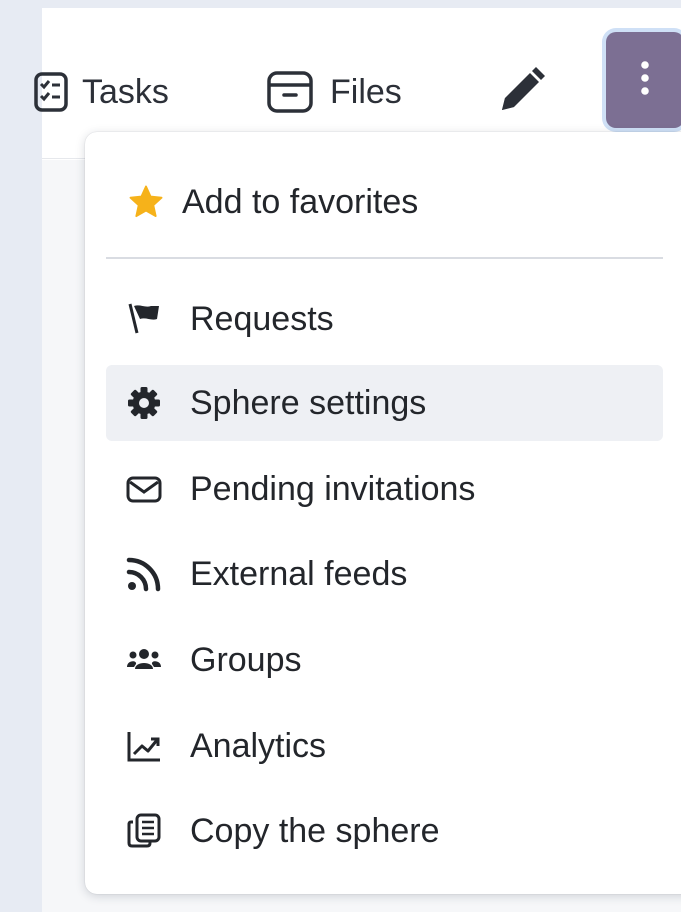 The height and width of the screenshot is (912, 681). What do you see at coordinates (125, 91) in the screenshot?
I see `tasks-label: Tasks` at bounding box center [125, 91].